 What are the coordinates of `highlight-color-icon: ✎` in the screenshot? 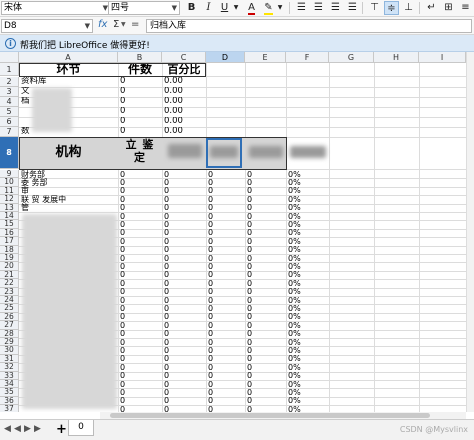 It's located at (268, 8).